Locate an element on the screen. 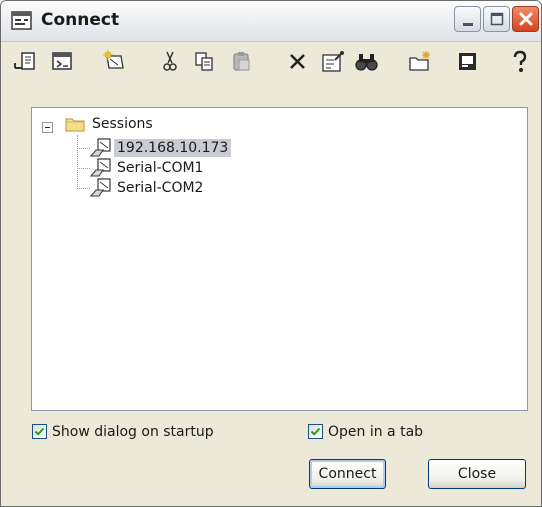 This screenshot has width=542, height=507. app-window-icon is located at coordinates (22, 21).